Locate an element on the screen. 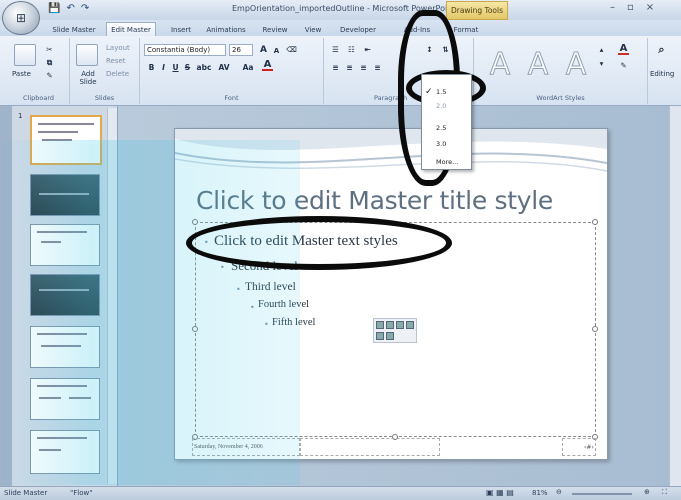 Image resolution: width=681 pixels, height=500 pixels. add-slide-button: Add Slide is located at coordinates (88, 78).